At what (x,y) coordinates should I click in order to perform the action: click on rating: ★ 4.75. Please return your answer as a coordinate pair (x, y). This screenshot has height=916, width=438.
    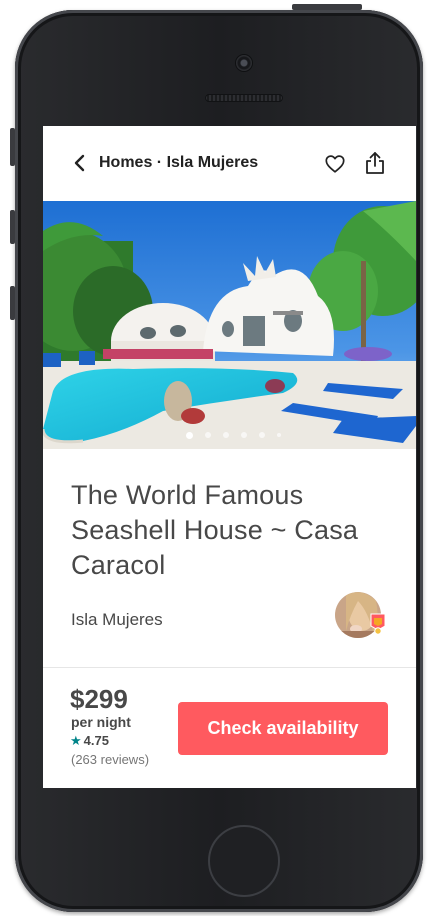
    Looking at the image, I should click on (89, 740).